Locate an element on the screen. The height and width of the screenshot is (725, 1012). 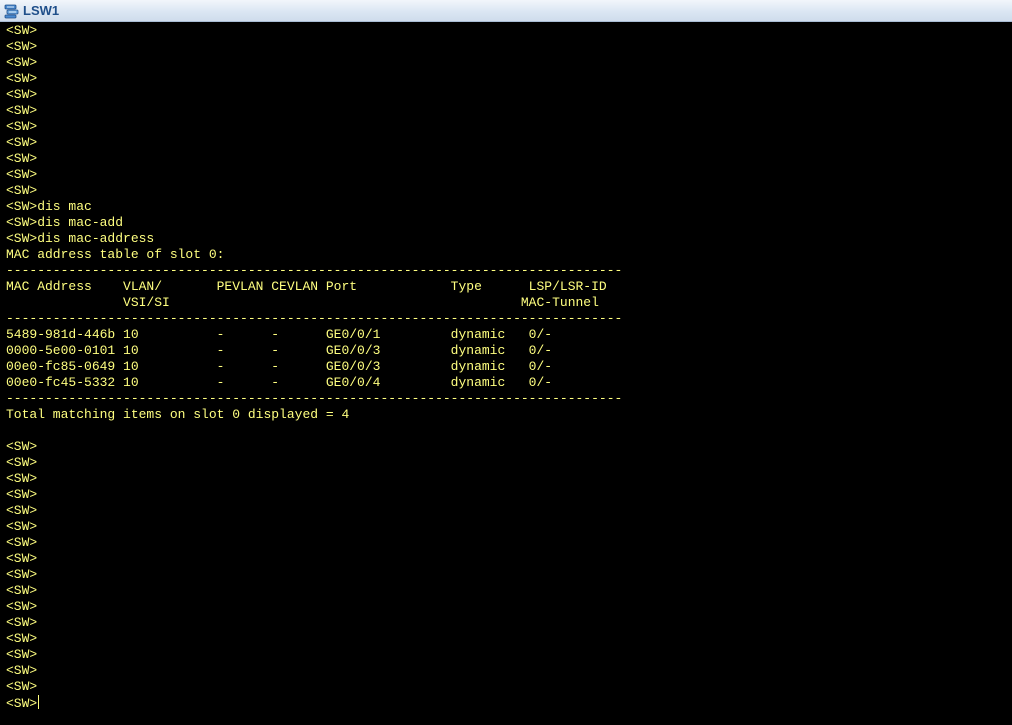
active-prompt-line: <SW> is located at coordinates (314, 703).